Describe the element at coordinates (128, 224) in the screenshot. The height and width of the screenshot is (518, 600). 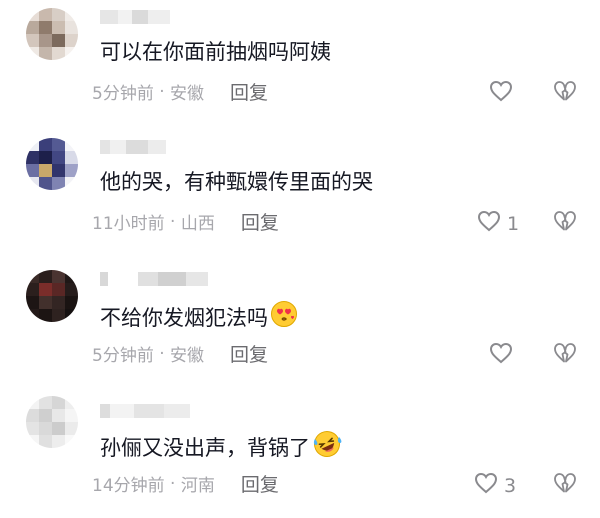
I see `comment-time: 11小时前` at that location.